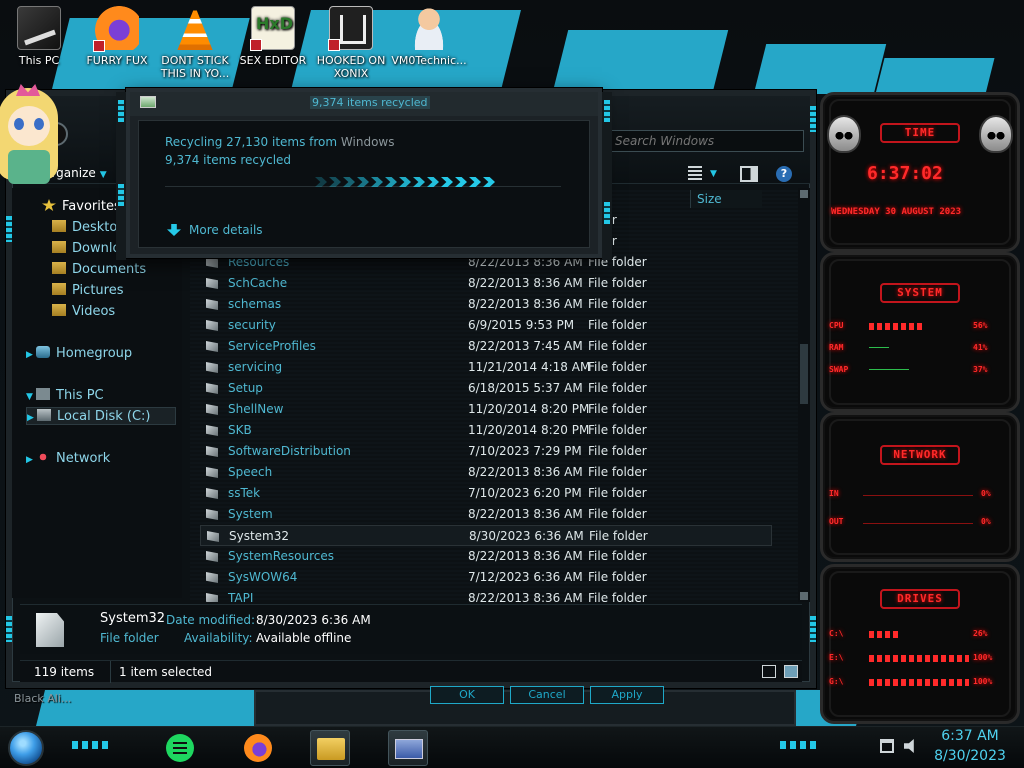  Describe the element at coordinates (784, 174) in the screenshot. I see `help-icon: ?` at that location.